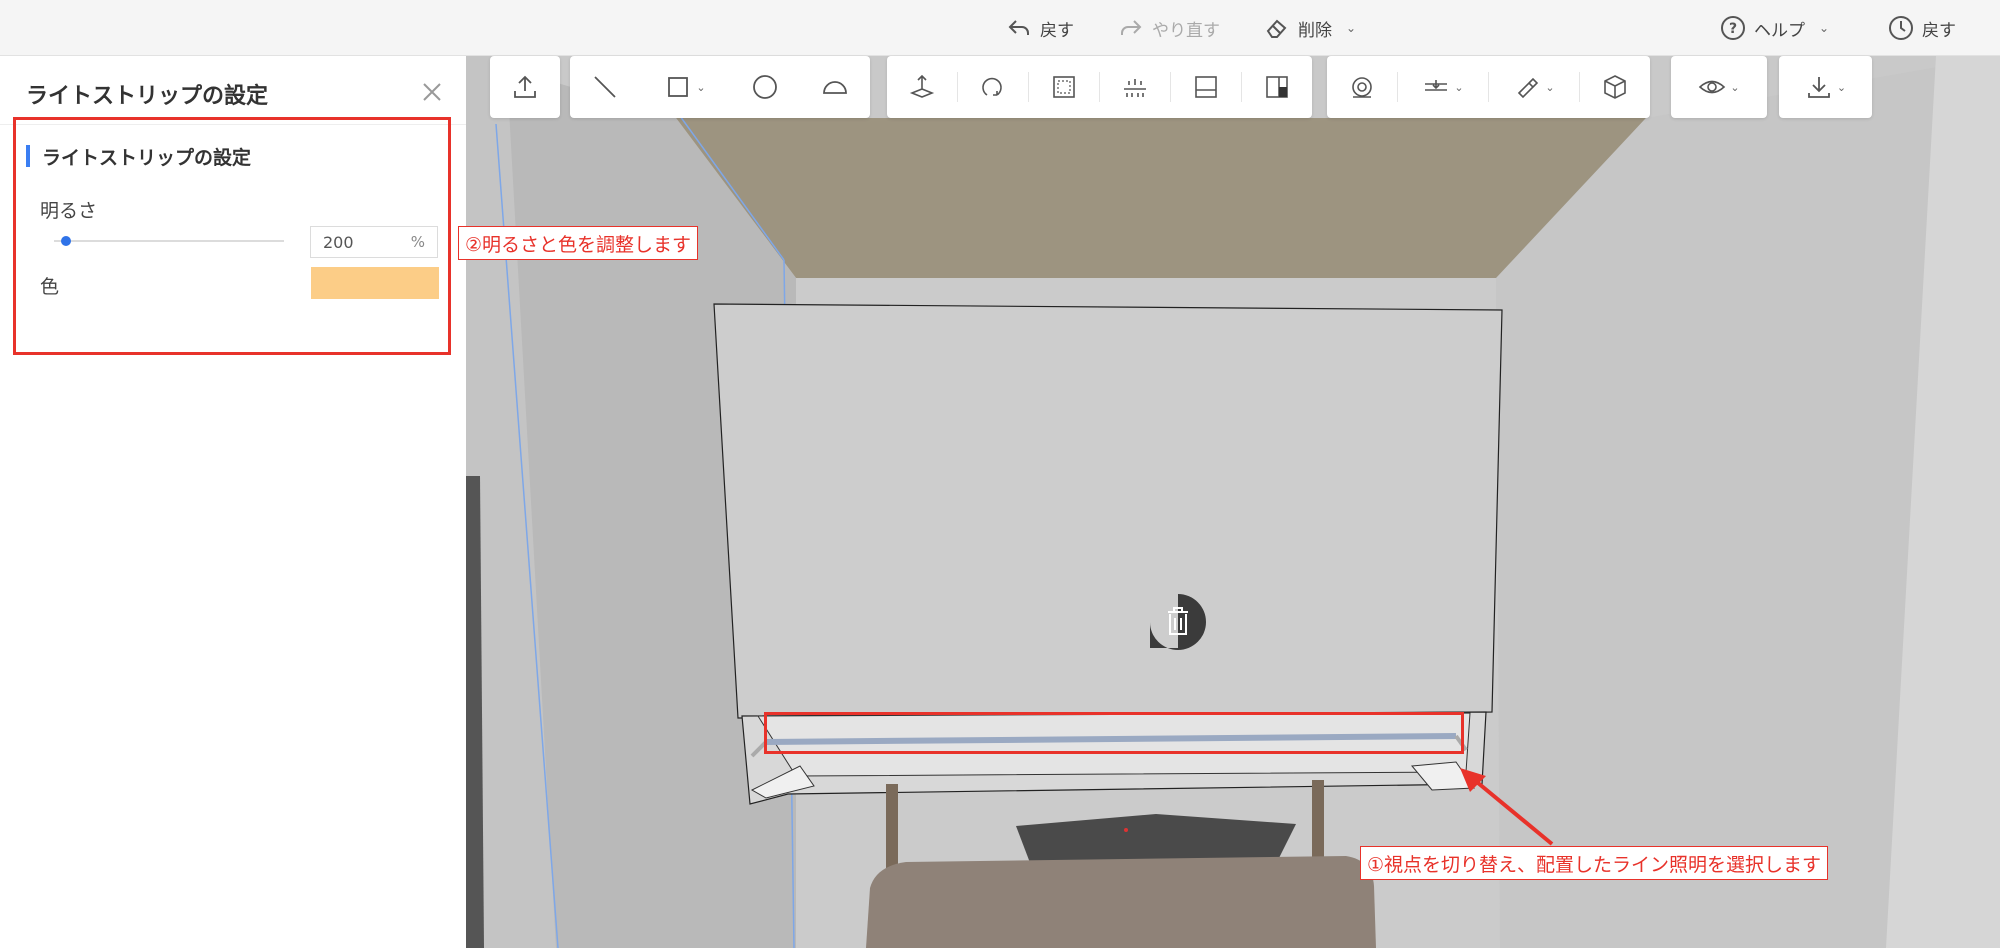 This screenshot has width=2000, height=948. I want to click on cabinet-tool-button, so click(1206, 87).